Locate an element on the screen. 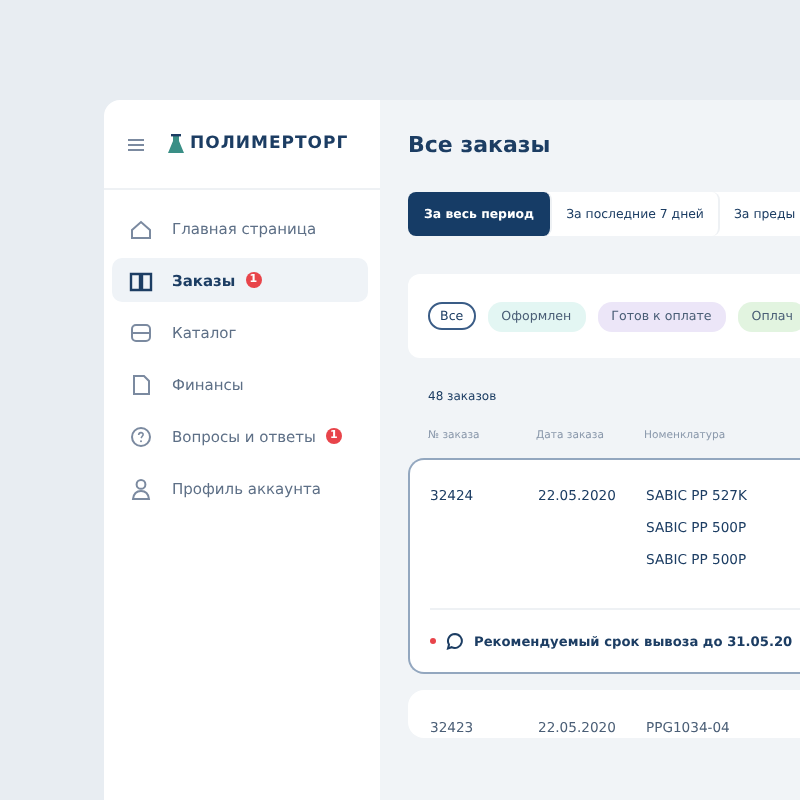 This screenshot has width=800, height=800. book-icon is located at coordinates (141, 280).